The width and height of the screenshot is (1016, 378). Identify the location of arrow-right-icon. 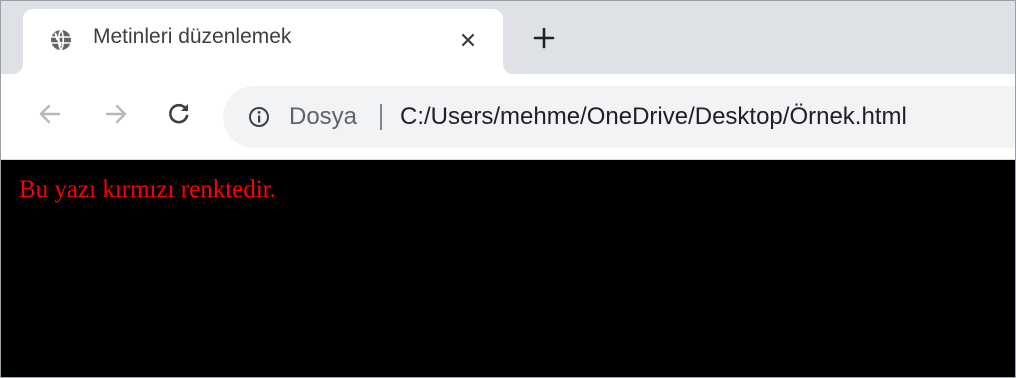
(116, 116).